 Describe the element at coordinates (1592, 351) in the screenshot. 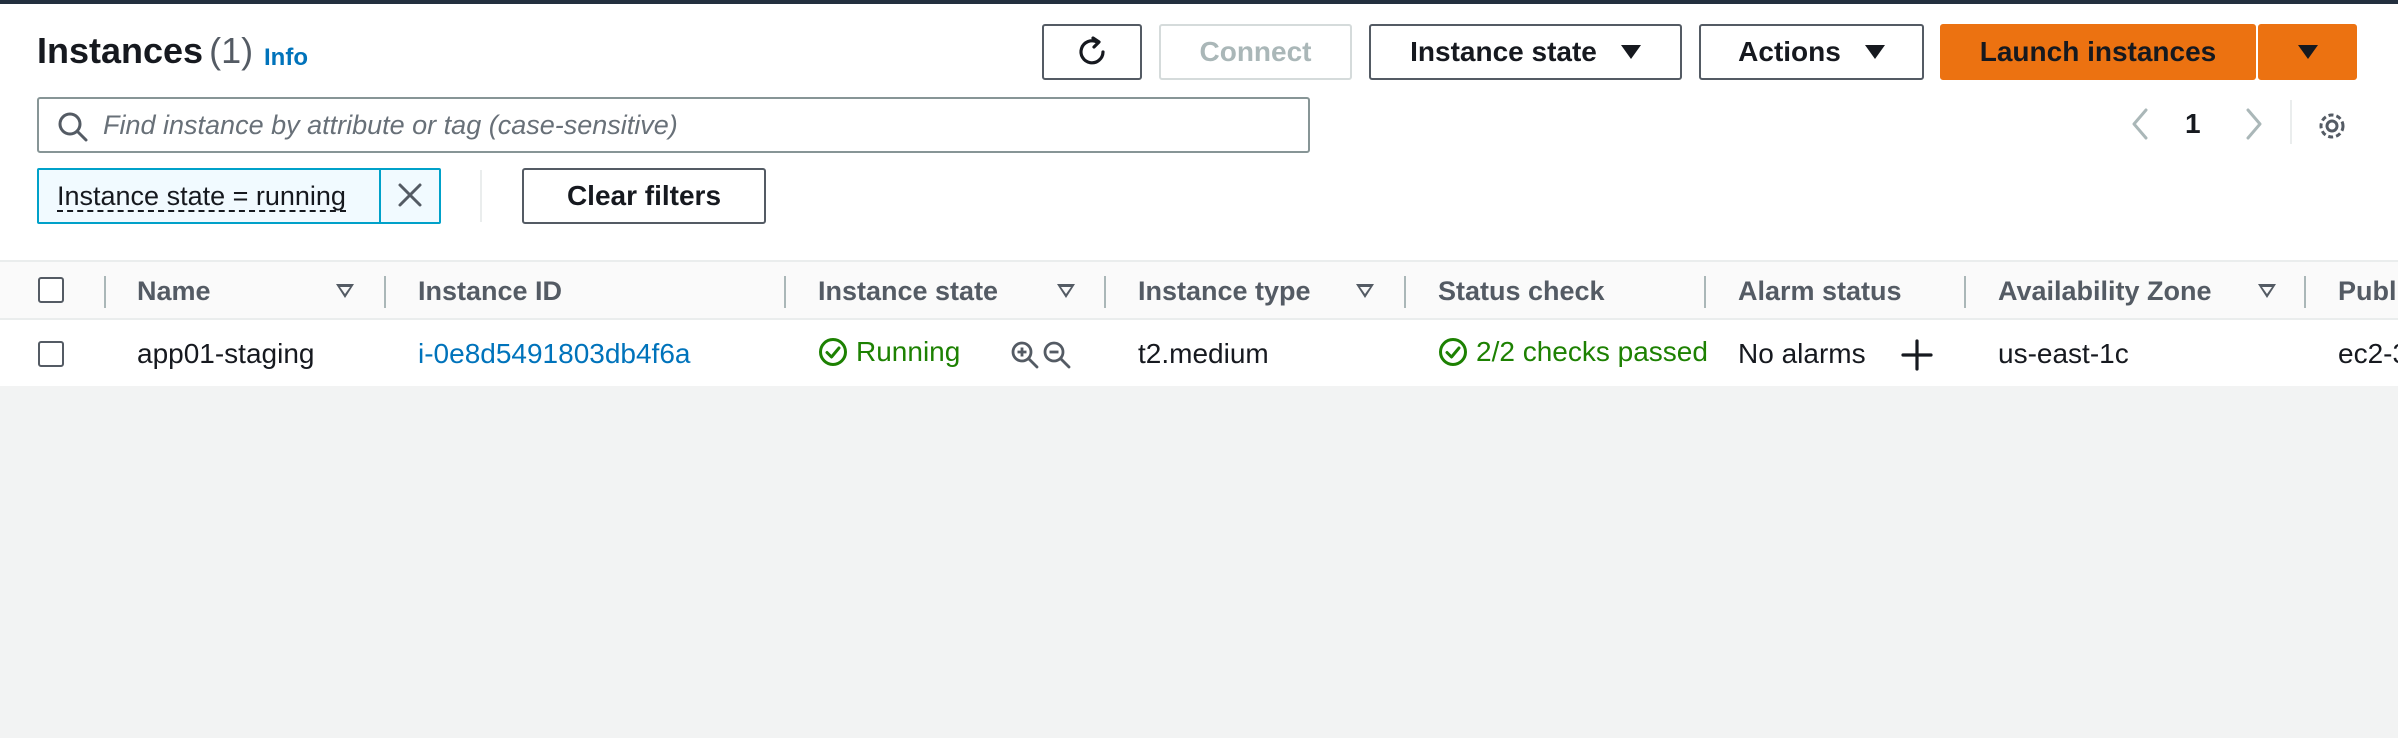

I see `status-check-text: 2/2 checks passed` at that location.